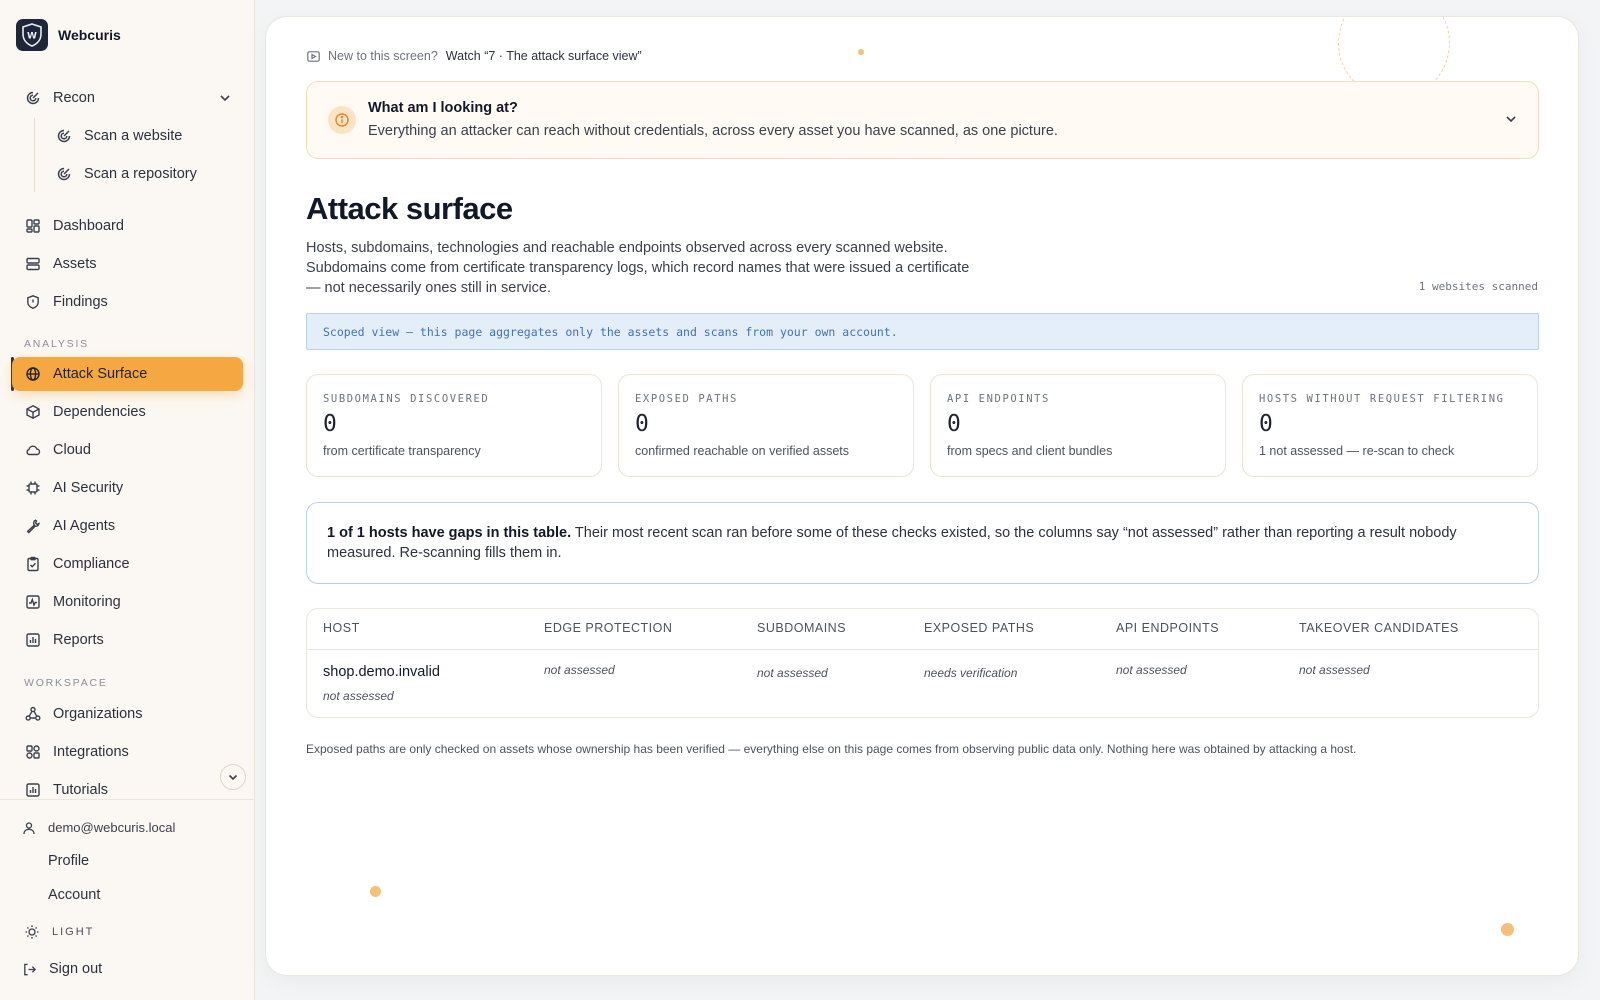  Describe the element at coordinates (1030, 451) in the screenshot. I see `stat-subtext: from specs and client bundles` at that location.